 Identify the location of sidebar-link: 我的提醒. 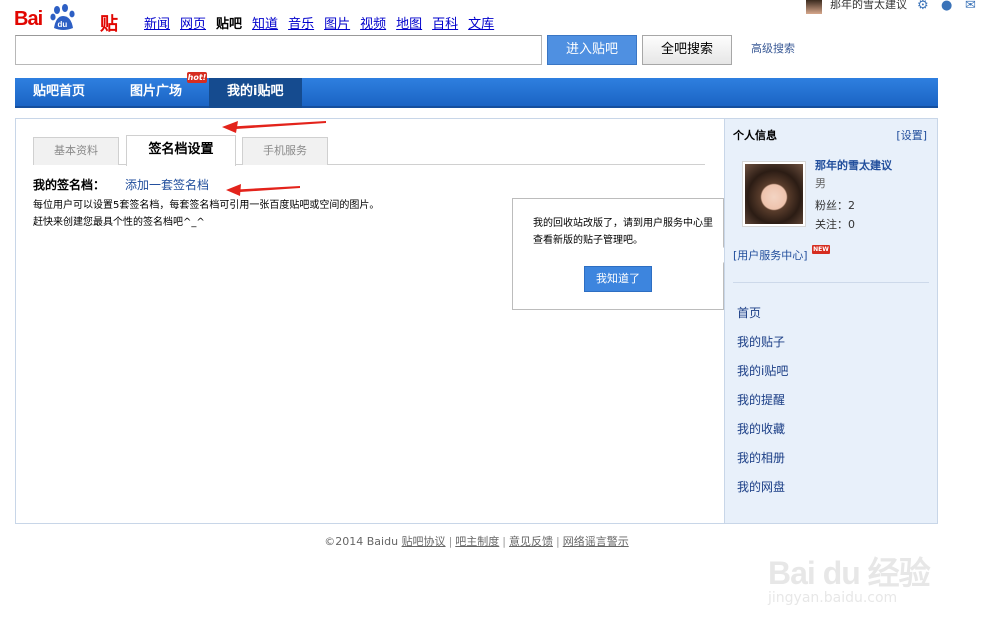
(762, 406).